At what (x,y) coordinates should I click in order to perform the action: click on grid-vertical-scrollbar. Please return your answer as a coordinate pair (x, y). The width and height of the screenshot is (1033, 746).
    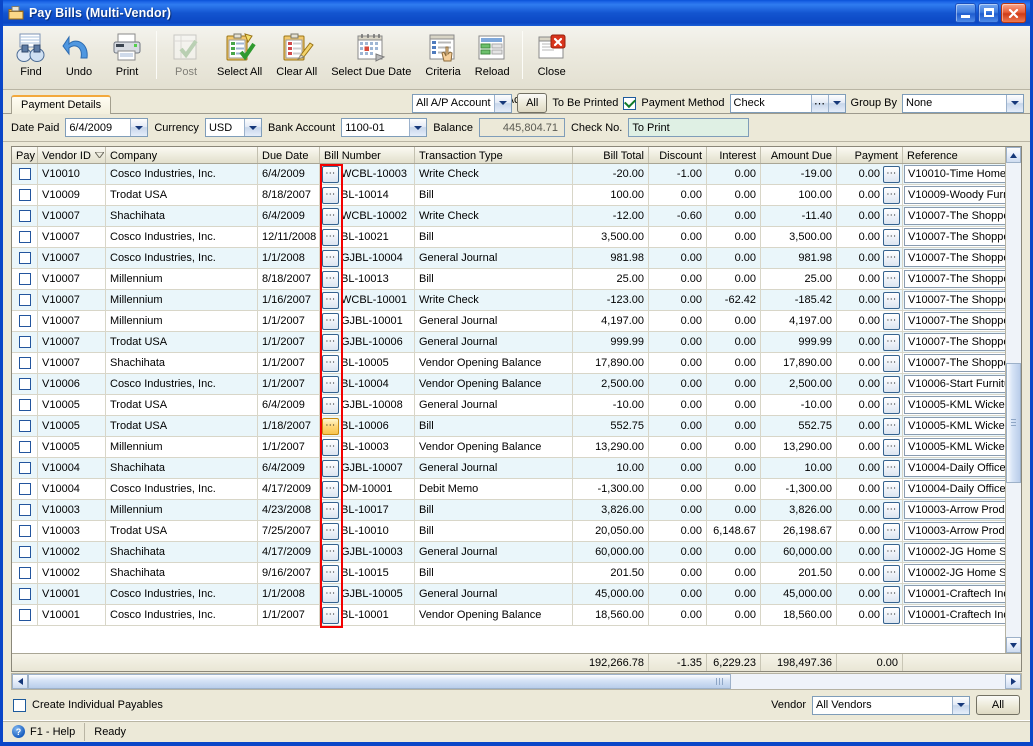
    Looking at the image, I should click on (1013, 400).